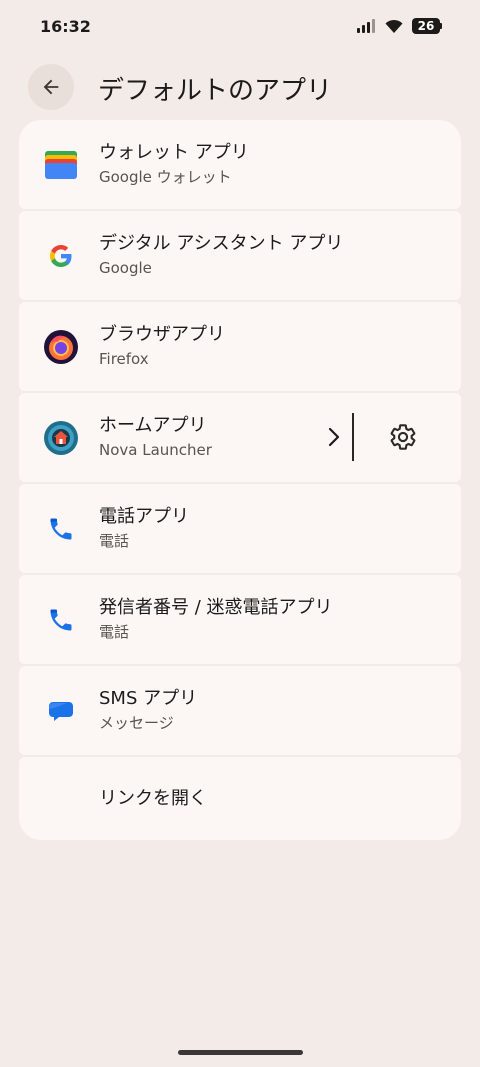  I want to click on item-title: デジタル アシスタント アプリ, so click(221, 243).